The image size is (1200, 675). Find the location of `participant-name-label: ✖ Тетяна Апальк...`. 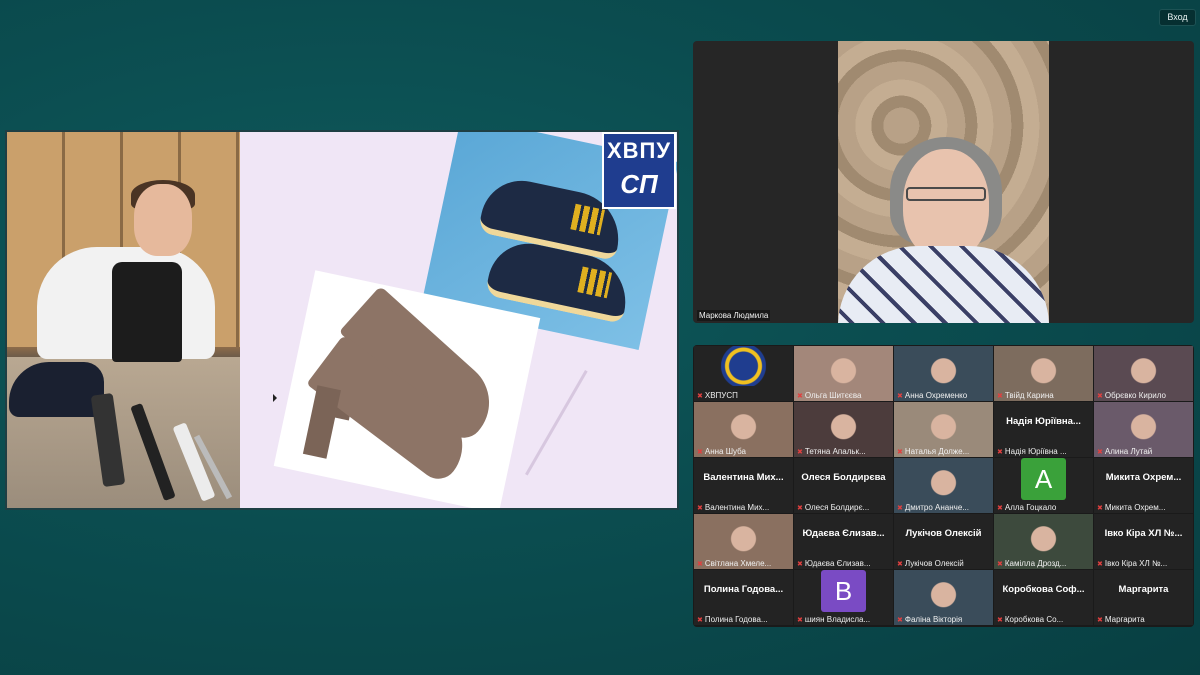

participant-name-label: ✖ Тетяна Апальк... is located at coordinates (844, 451).